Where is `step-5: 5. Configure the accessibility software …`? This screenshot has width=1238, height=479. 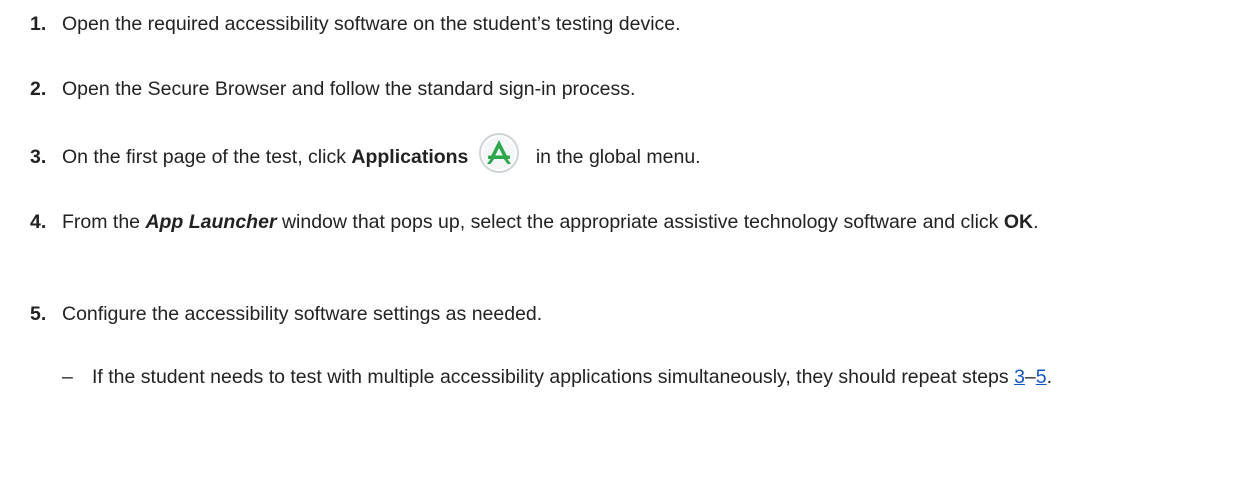 step-5: 5. Configure the accessibility software … is located at coordinates (624, 314).